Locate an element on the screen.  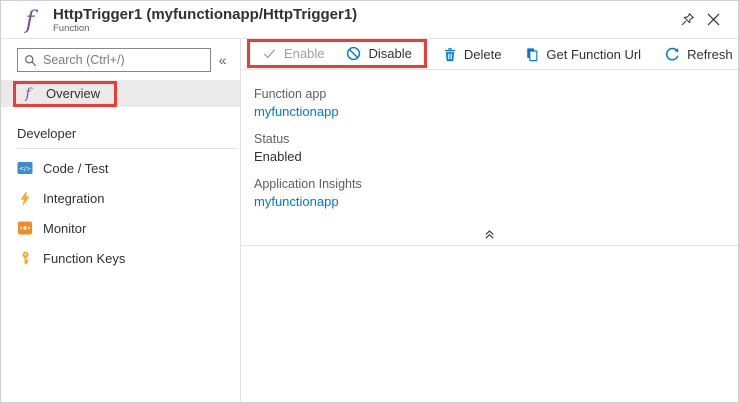
field-label: Application Insights is located at coordinates (308, 184).